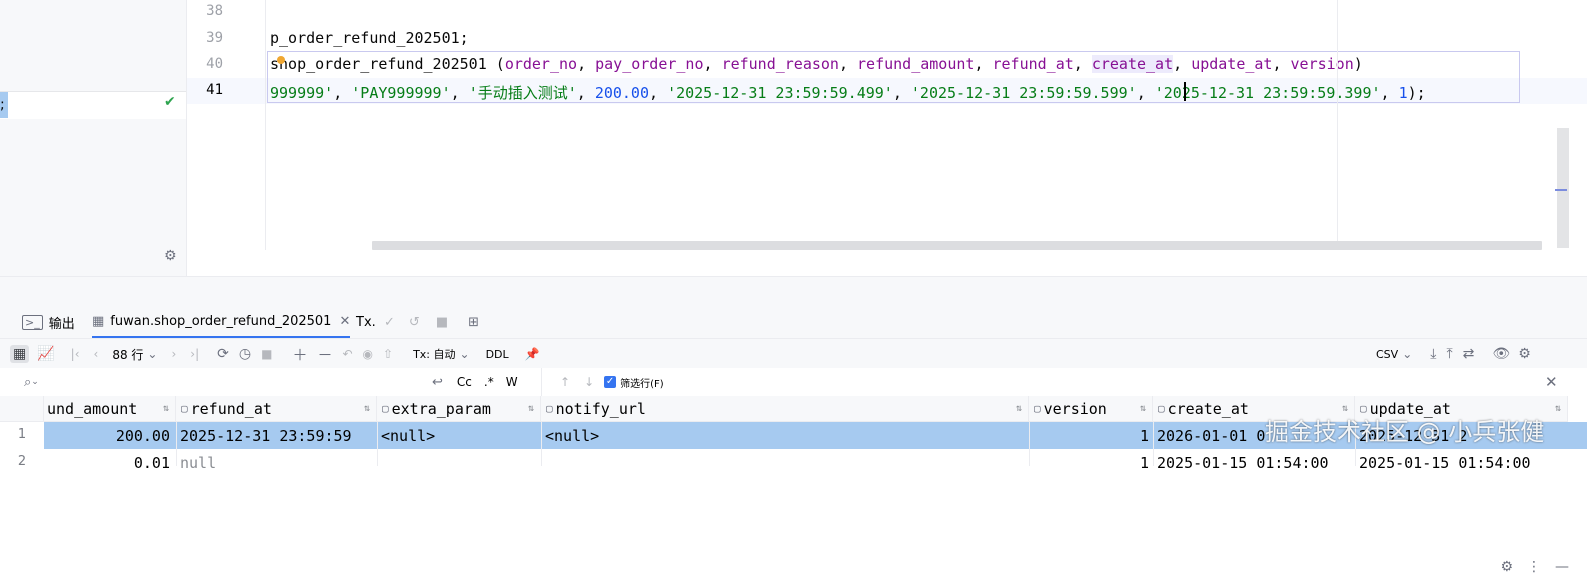 This screenshot has height=575, width=1587. Describe the element at coordinates (32, 322) in the screenshot. I see `console-icon: >_` at that location.